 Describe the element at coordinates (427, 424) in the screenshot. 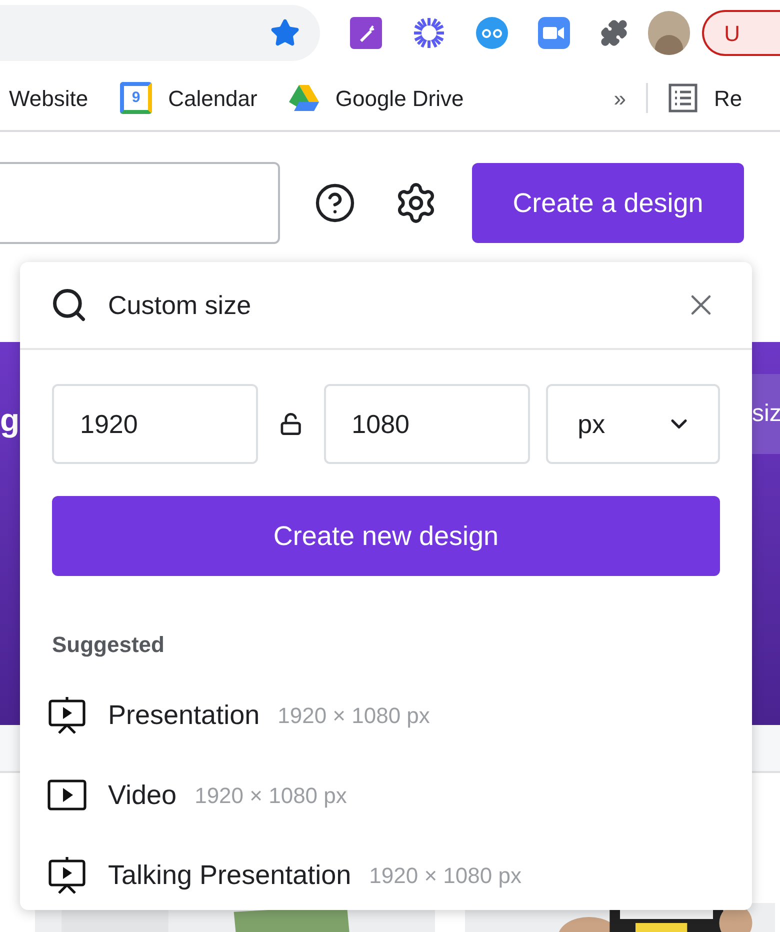

I see `height-input: 1080` at that location.